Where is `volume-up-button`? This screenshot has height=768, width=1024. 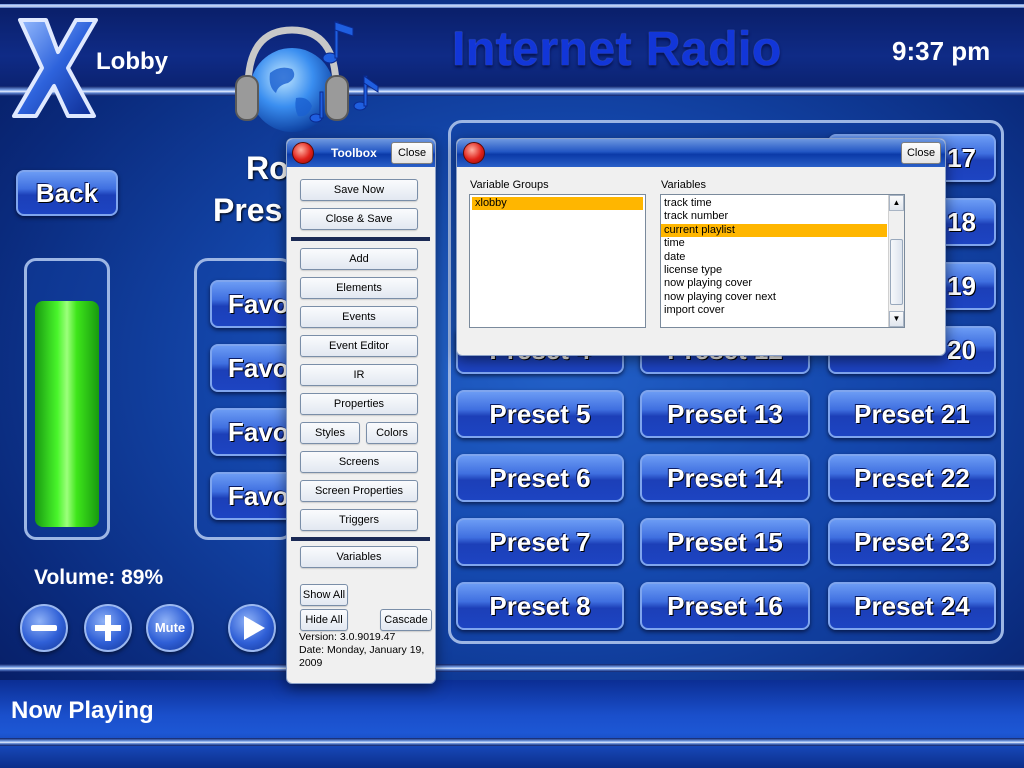 volume-up-button is located at coordinates (108, 628).